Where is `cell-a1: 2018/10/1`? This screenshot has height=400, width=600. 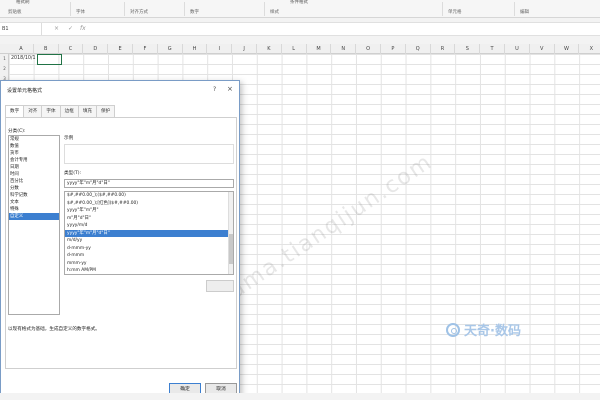
cell-a1: 2018/10/1 is located at coordinates (23, 58).